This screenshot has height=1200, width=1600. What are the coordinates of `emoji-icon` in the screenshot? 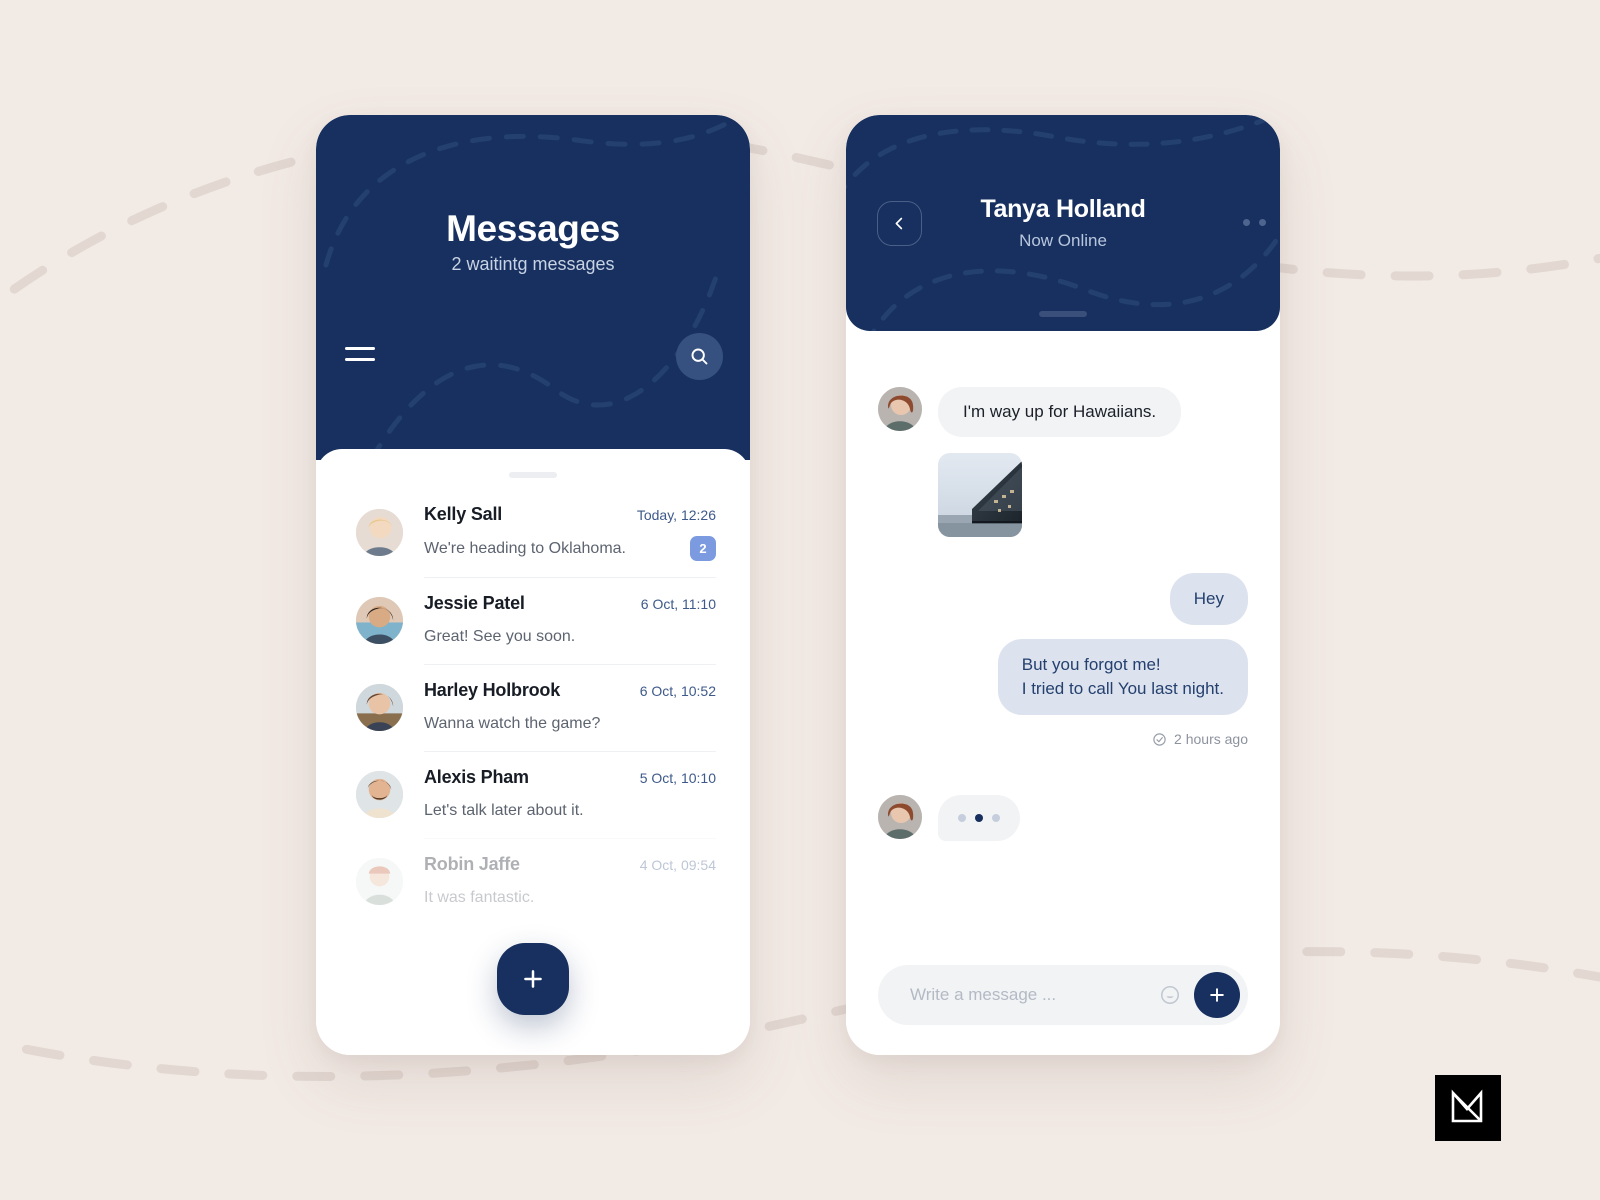 It's located at (1170, 995).